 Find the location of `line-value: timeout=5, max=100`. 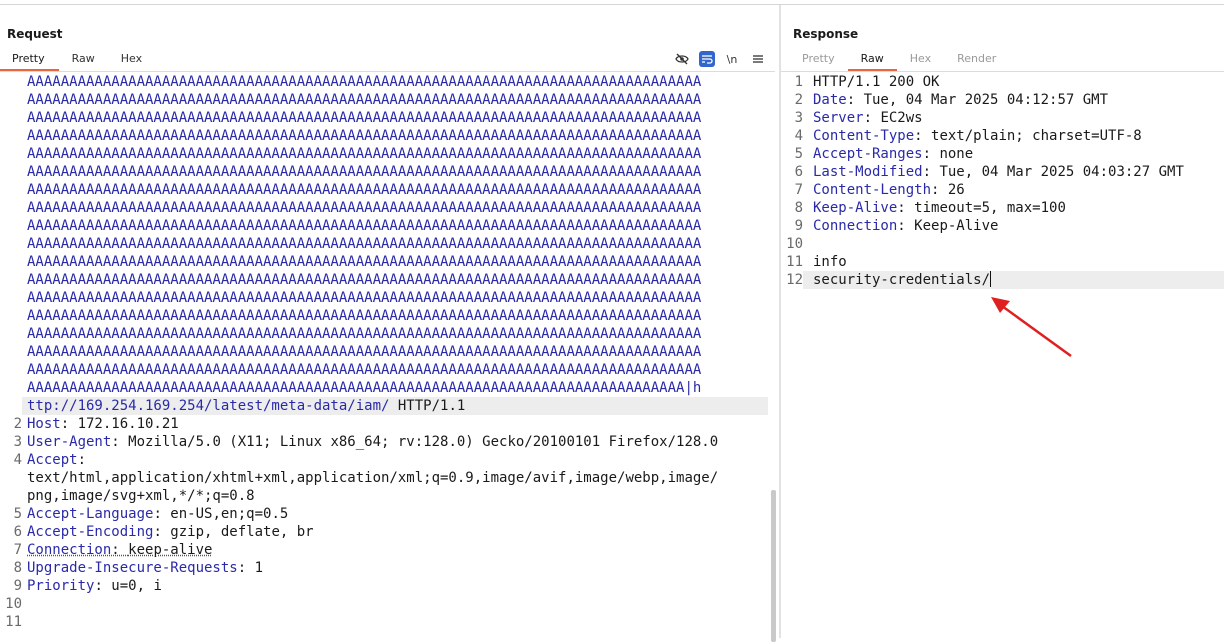

line-value: timeout=5, max=100 is located at coordinates (990, 208).